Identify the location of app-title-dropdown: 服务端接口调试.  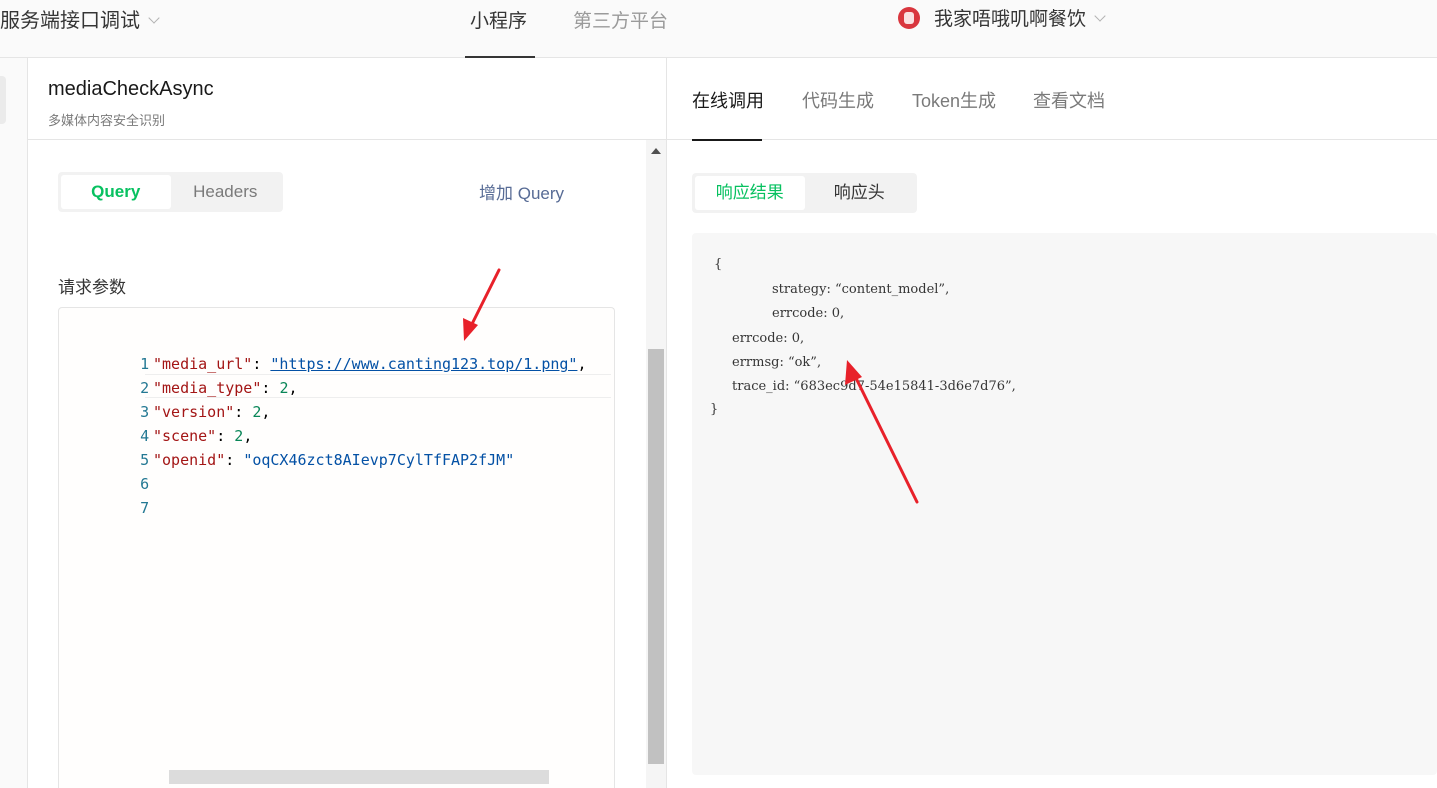
(80, 18).